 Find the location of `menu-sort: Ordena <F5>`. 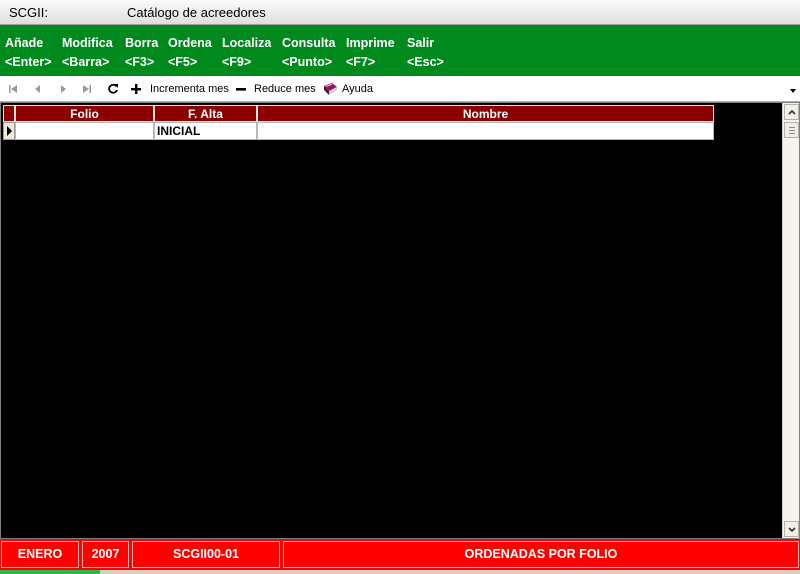

menu-sort: Ordena <F5> is located at coordinates (190, 53).